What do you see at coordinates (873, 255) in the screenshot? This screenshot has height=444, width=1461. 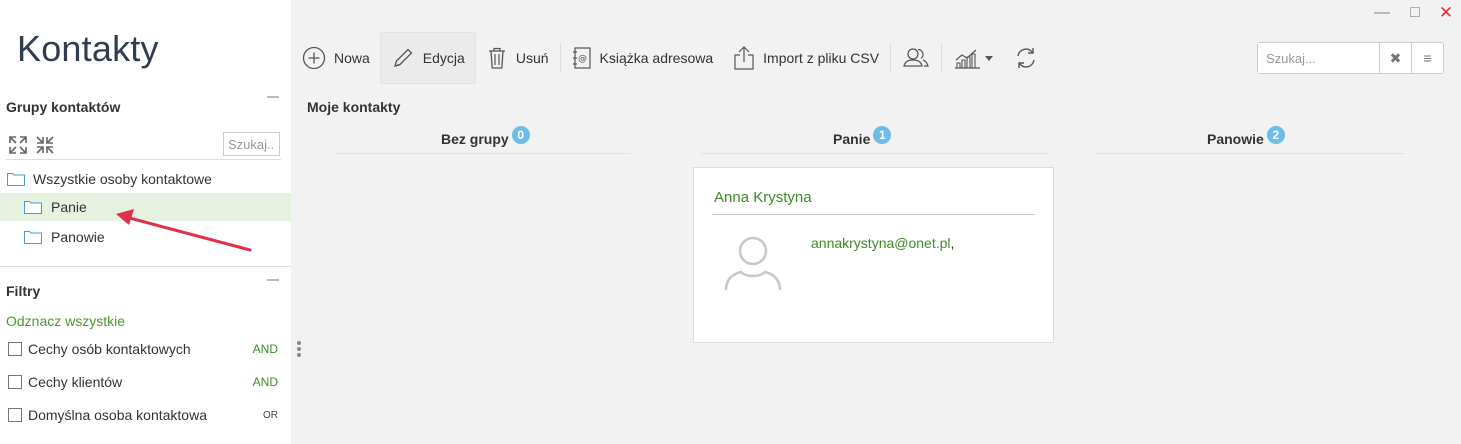 I see `contact-card: Anna Krystyna annakrystyna@onet.pl,` at bounding box center [873, 255].